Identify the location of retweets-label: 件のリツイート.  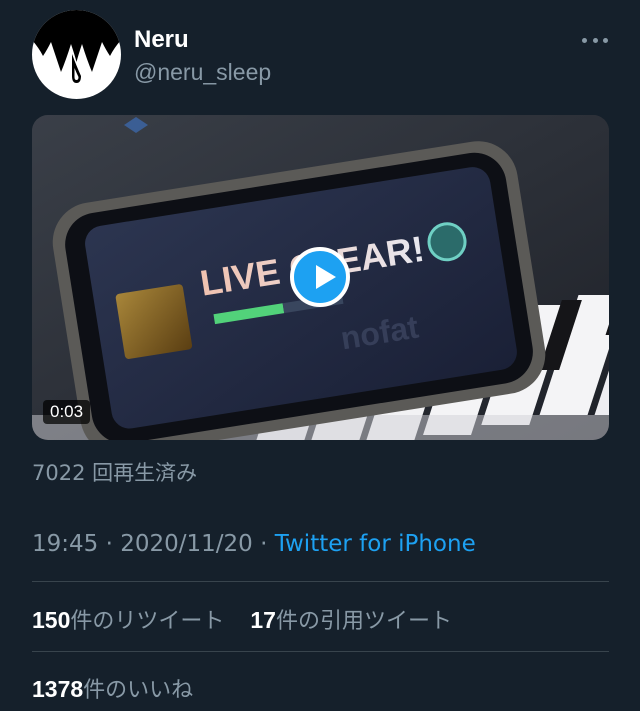
(147, 621).